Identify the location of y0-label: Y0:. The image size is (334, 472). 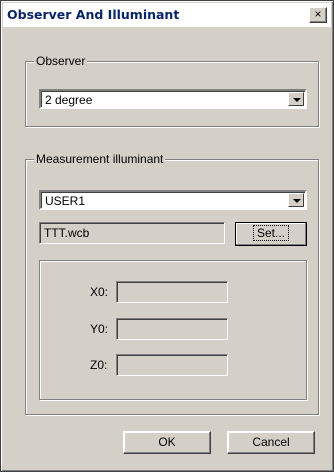
(99, 329).